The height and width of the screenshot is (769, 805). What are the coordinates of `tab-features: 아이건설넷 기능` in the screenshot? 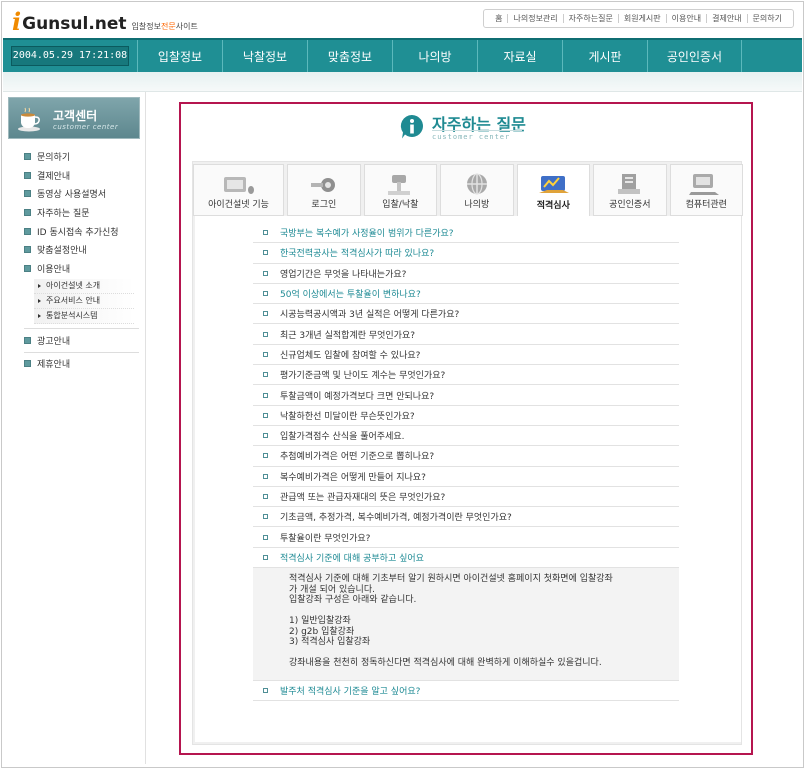 It's located at (239, 190).